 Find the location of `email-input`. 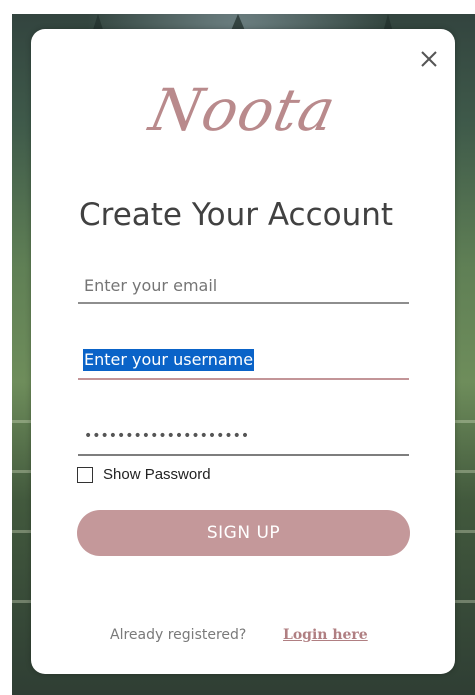

email-input is located at coordinates (243, 285).